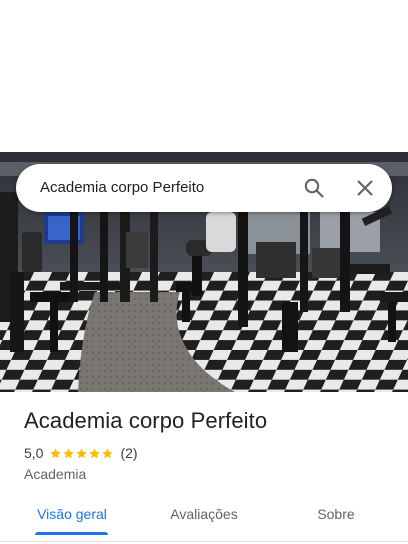  What do you see at coordinates (365, 188) in the screenshot?
I see `close-icon` at bounding box center [365, 188].